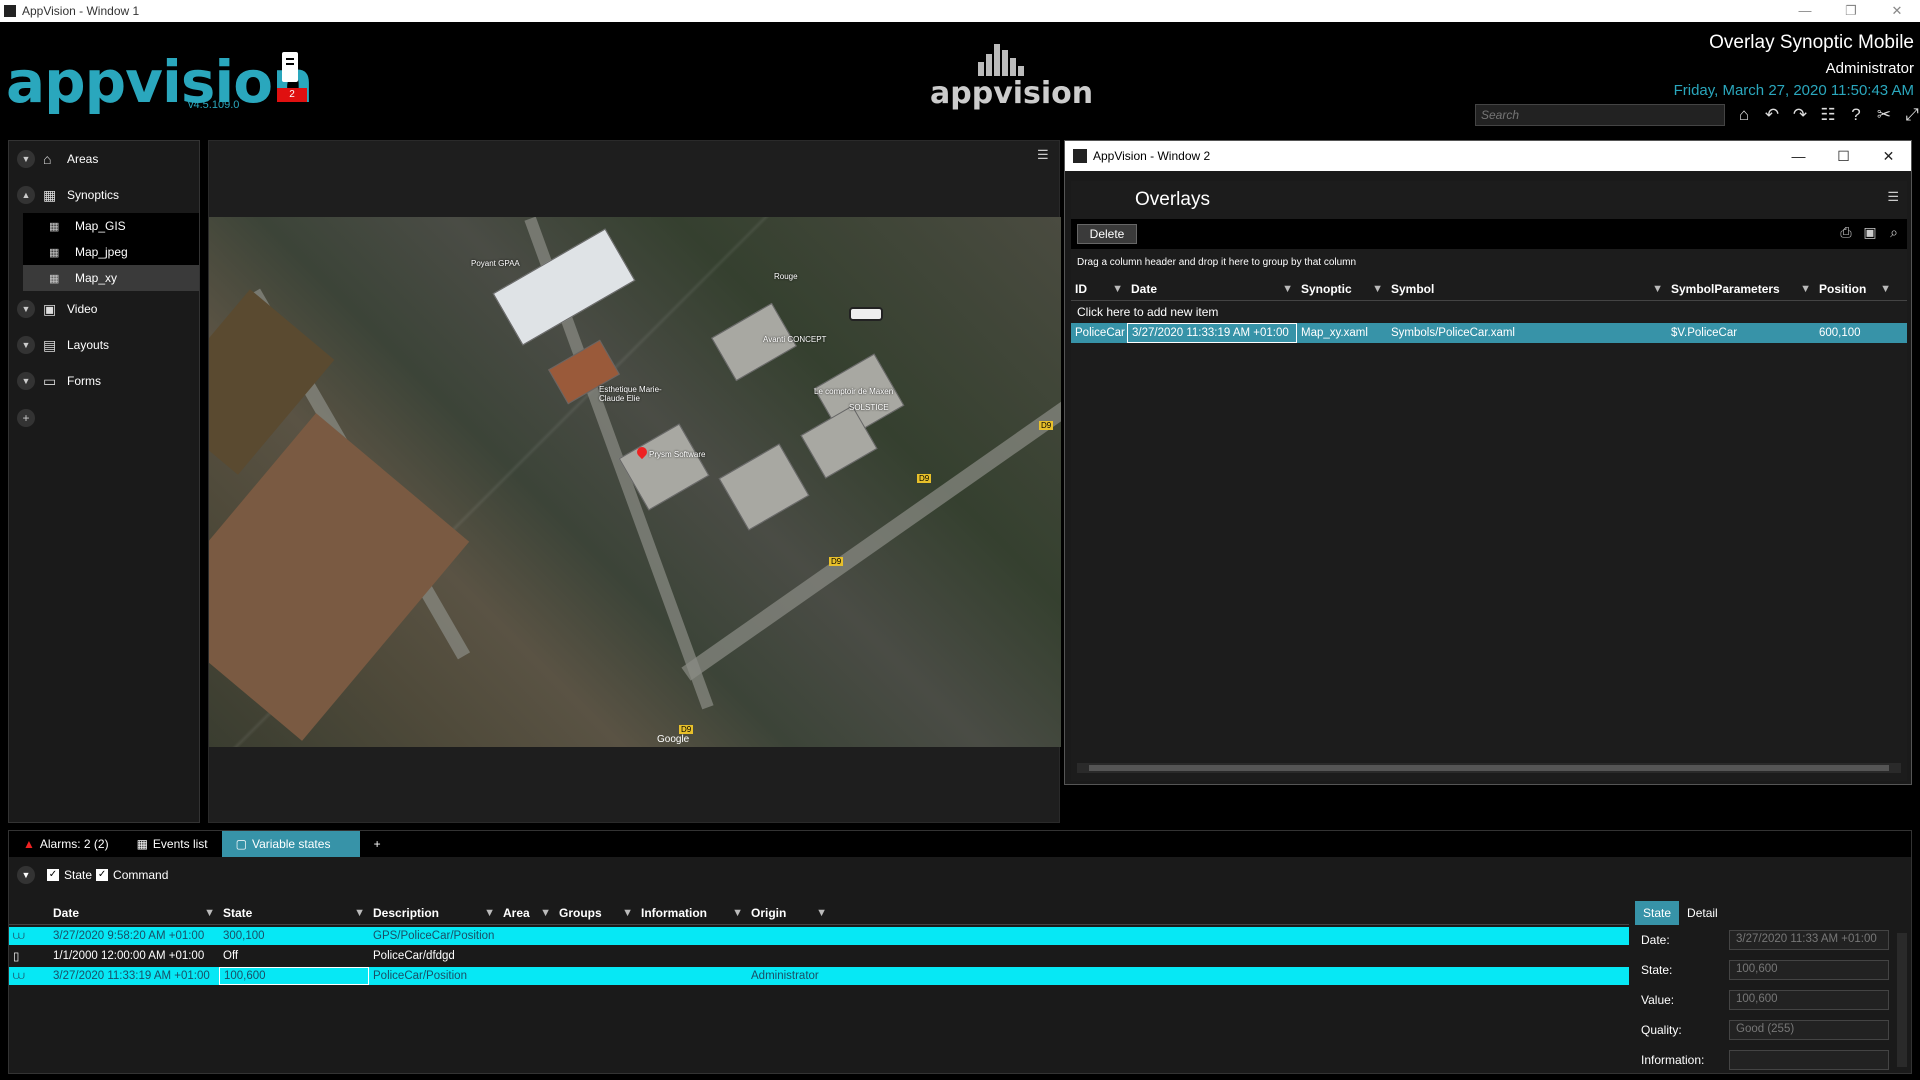 The width and height of the screenshot is (1920, 1080). Describe the element at coordinates (1902, 1000) in the screenshot. I see `vertical-scrollbar` at that location.